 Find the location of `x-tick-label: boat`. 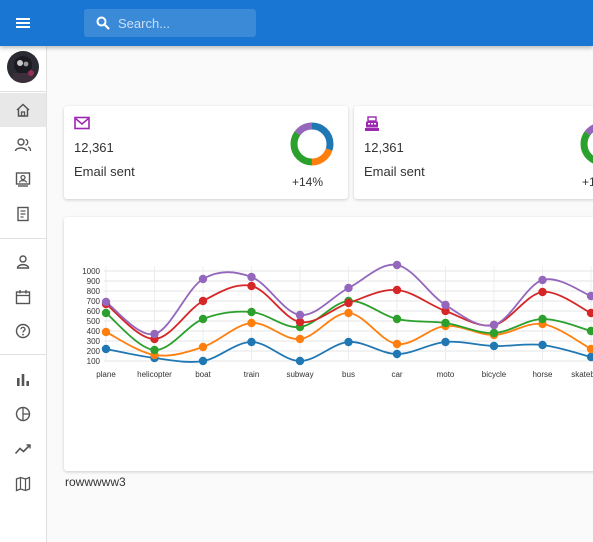

x-tick-label: boat is located at coordinates (203, 374).